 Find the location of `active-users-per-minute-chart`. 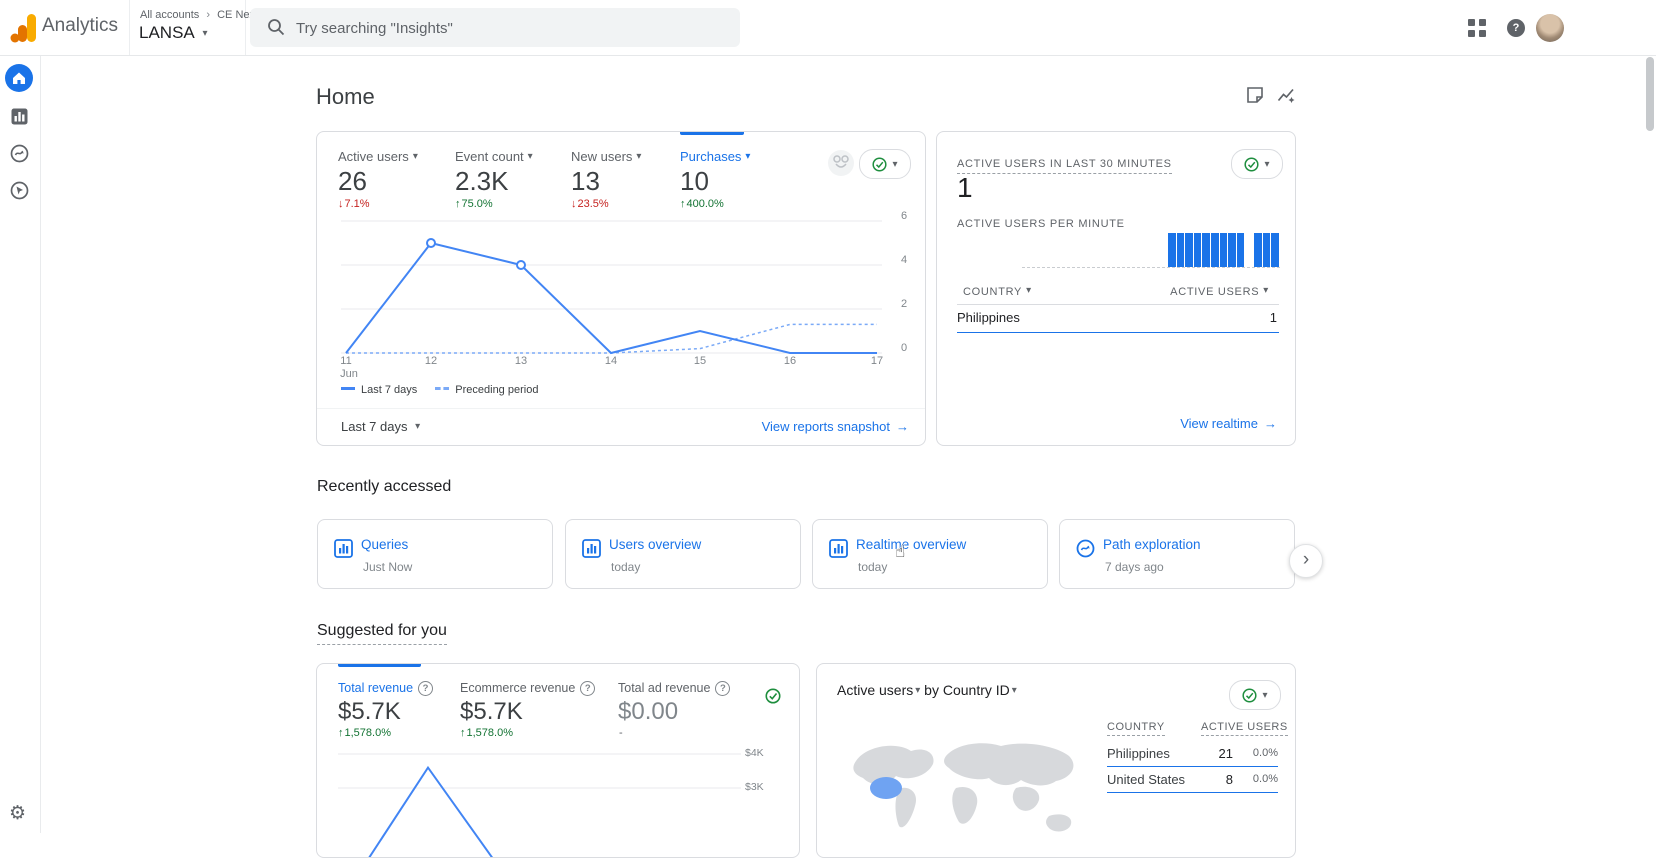

active-users-per-minute-chart is located at coordinates (1151, 250).